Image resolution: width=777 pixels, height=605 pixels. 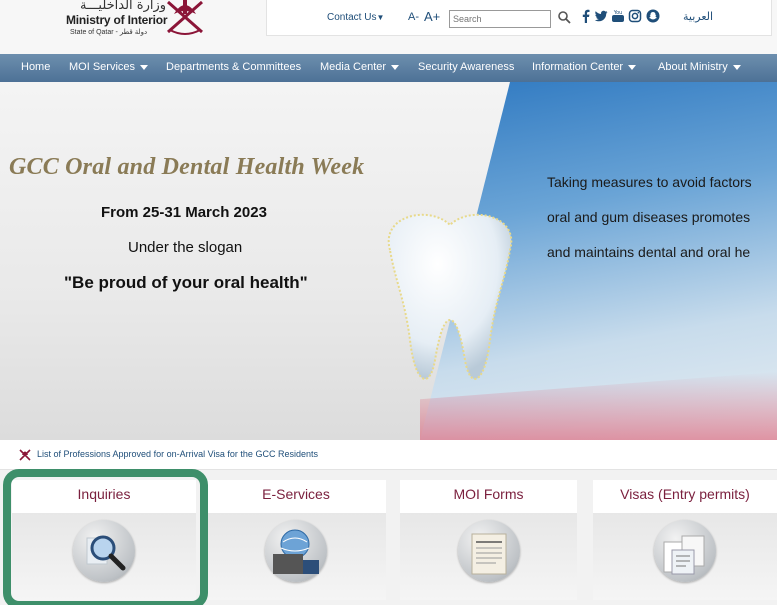 What do you see at coordinates (601, 16) in the screenshot?
I see `twitter-icon` at bounding box center [601, 16].